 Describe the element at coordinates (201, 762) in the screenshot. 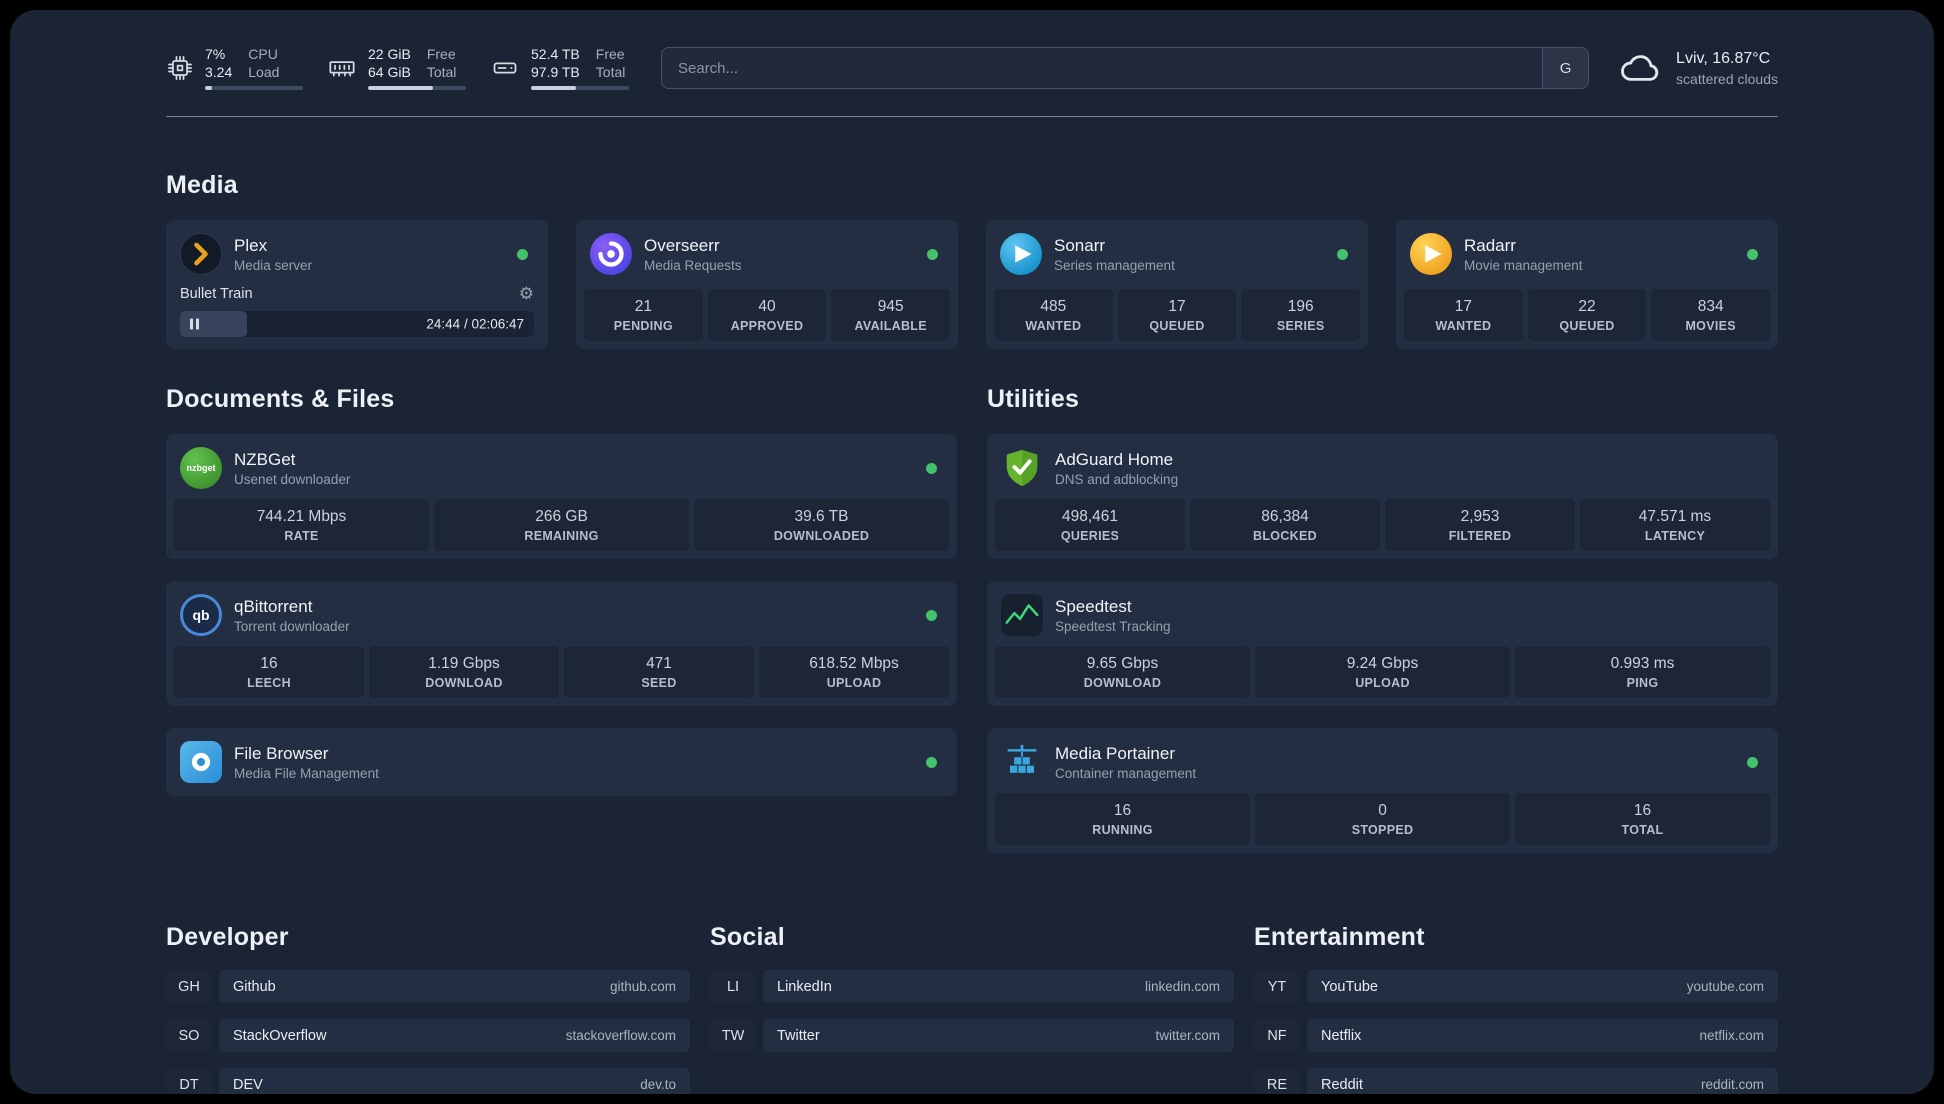

I see `filebrowser-icon` at that location.